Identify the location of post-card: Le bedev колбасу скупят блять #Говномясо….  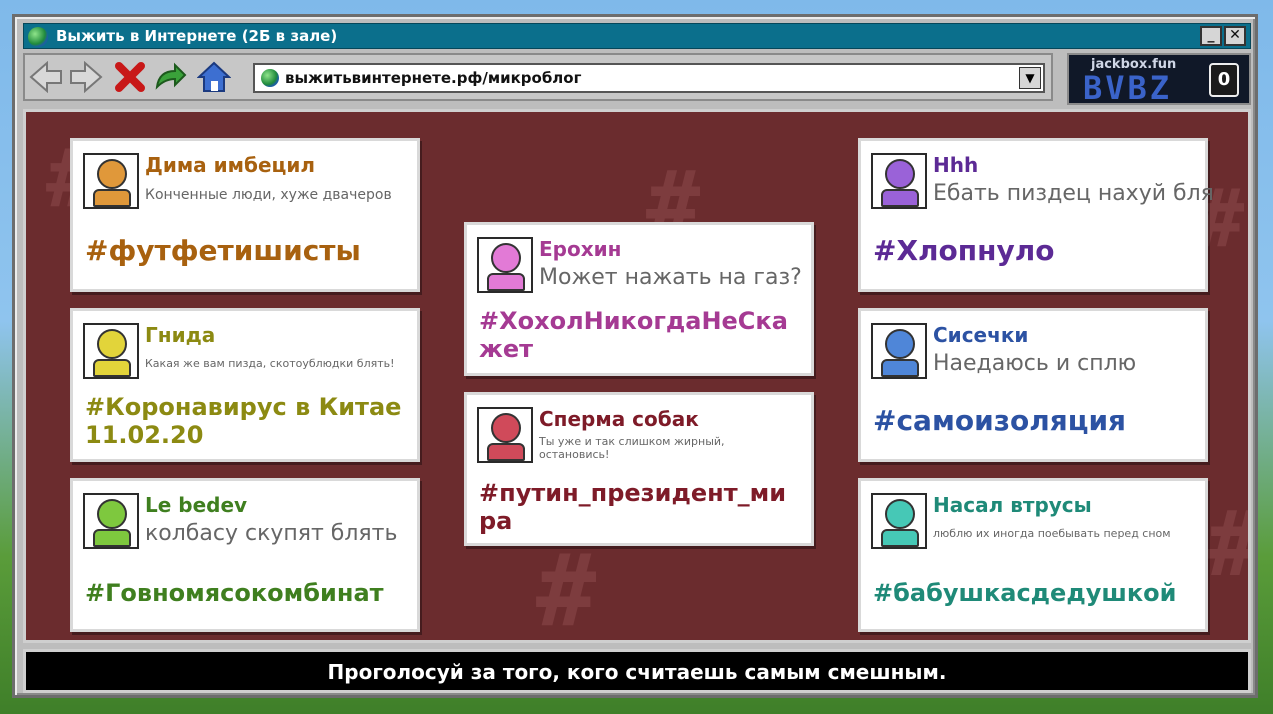
(245, 555).